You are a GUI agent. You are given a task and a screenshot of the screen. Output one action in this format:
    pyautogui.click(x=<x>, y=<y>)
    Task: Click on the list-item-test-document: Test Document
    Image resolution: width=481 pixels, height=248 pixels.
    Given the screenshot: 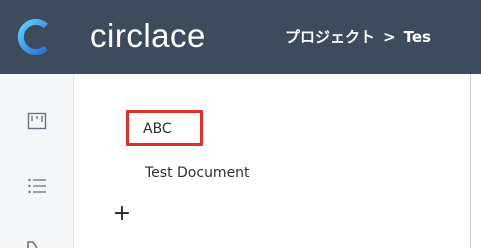 What is the action you would take?
    pyautogui.click(x=197, y=173)
    